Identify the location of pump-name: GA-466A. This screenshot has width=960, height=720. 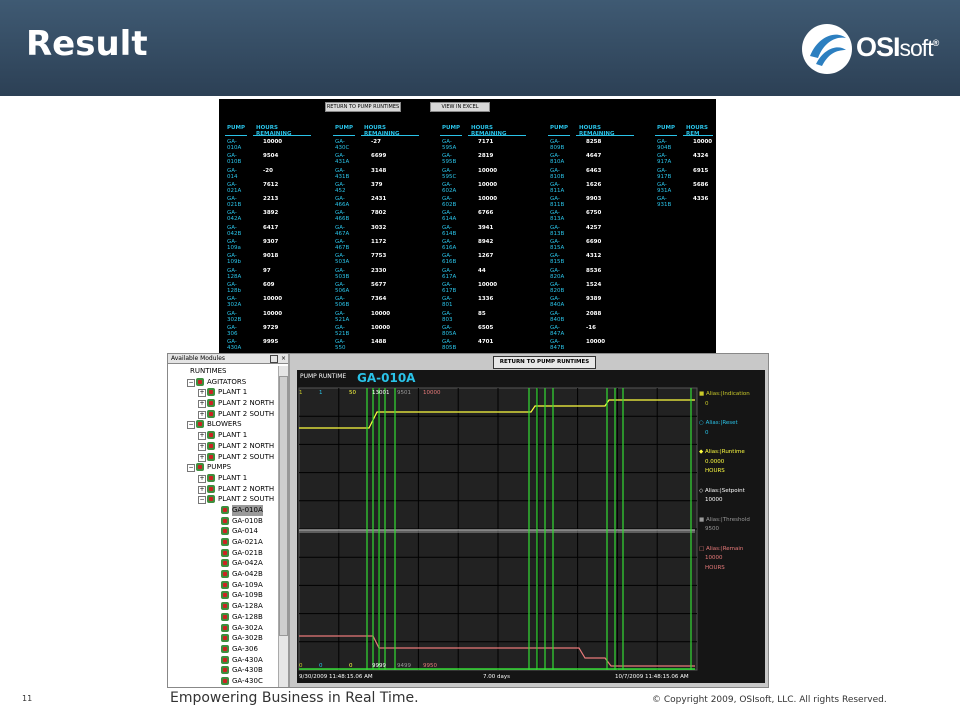
(342, 202).